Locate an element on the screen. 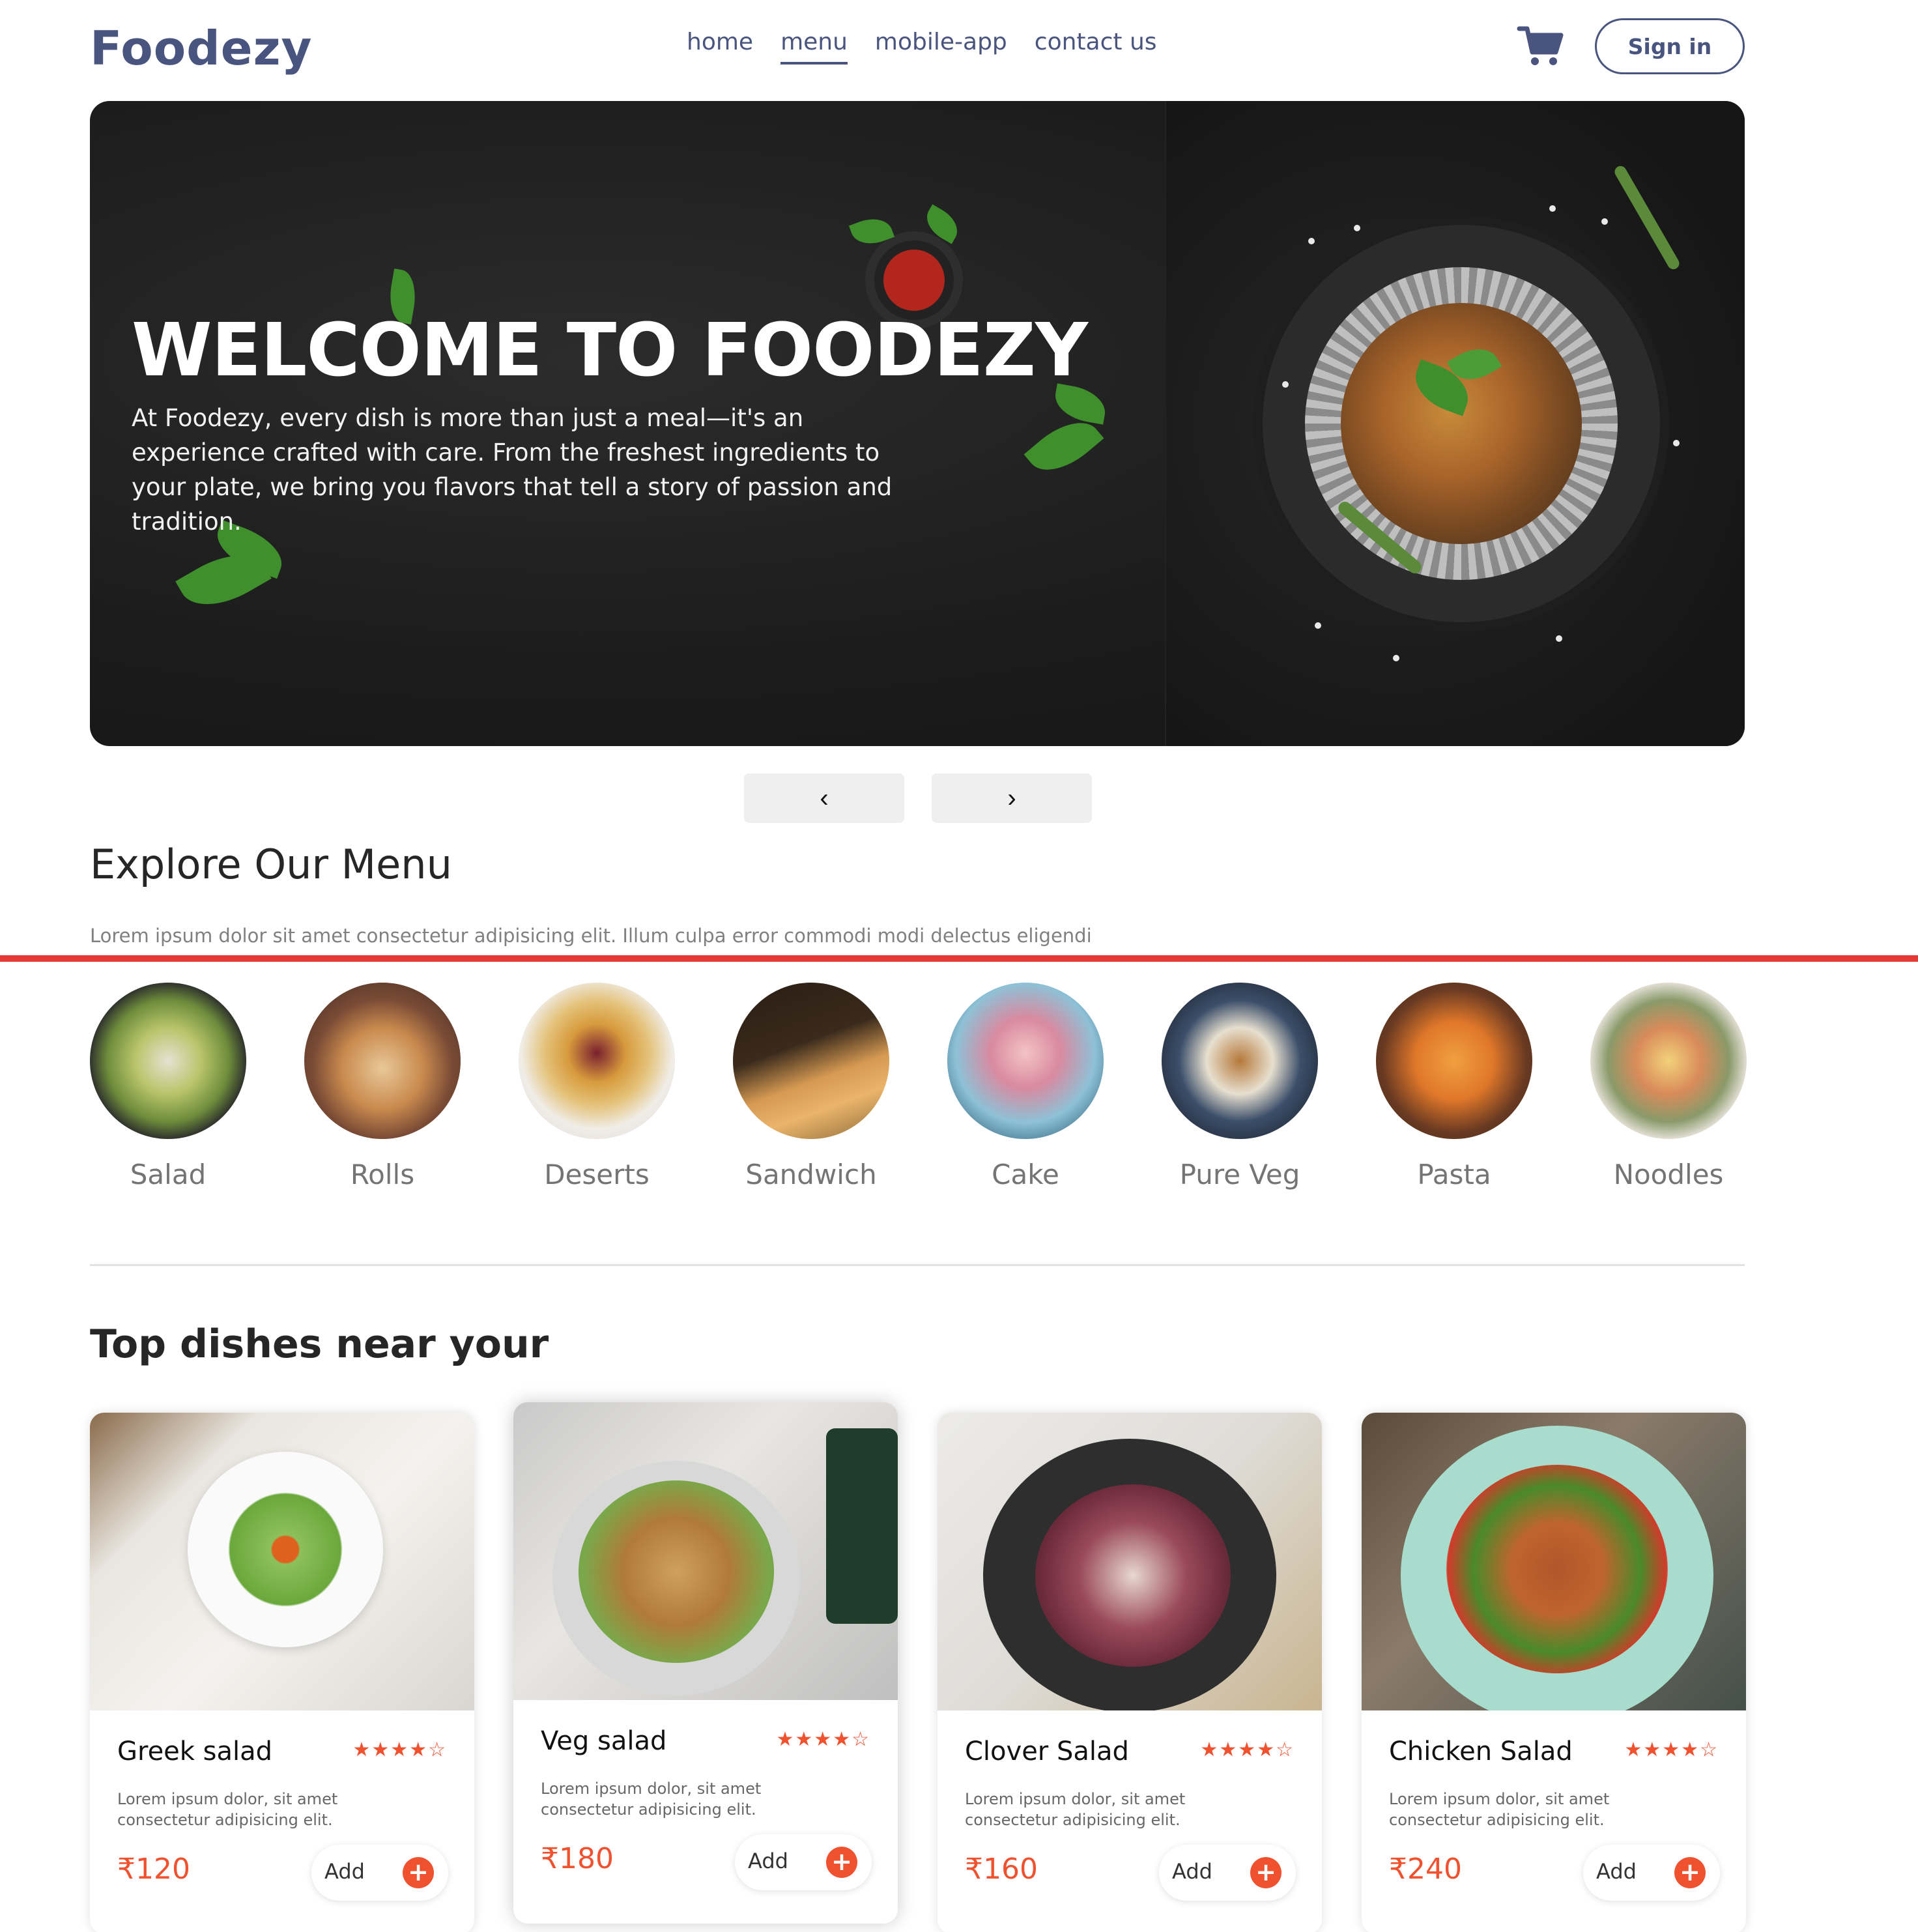 The image size is (1918, 1932). menu-item-sandwich: Sandwich is located at coordinates (811, 1086).